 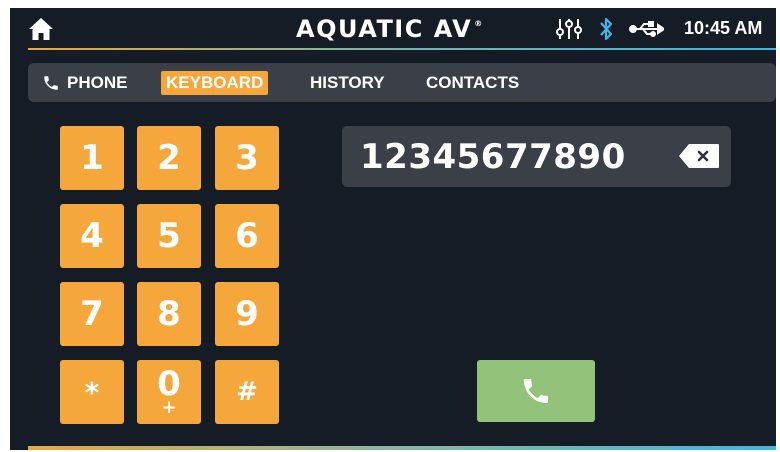 What do you see at coordinates (606, 29) in the screenshot?
I see `bluetooth-icon` at bounding box center [606, 29].